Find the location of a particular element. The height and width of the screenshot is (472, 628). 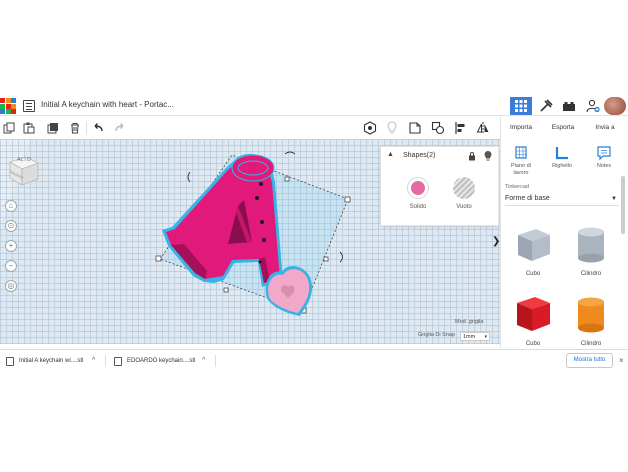

home-icon: ⌂ is located at coordinates (11, 205).